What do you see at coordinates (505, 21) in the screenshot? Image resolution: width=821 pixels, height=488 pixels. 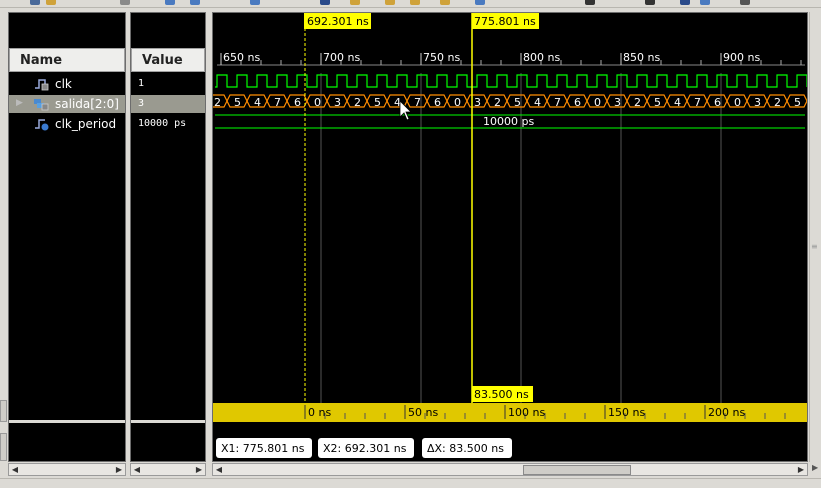 I see `cursor-x1-time: 775.801 ns` at bounding box center [505, 21].